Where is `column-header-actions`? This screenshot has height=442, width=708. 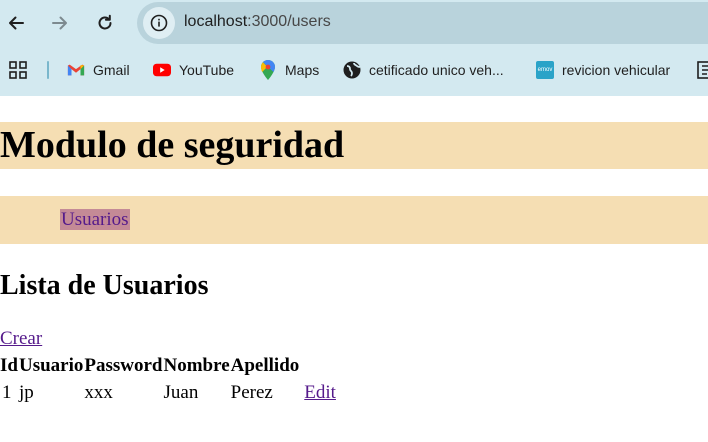
column-header-actions is located at coordinates (318, 366).